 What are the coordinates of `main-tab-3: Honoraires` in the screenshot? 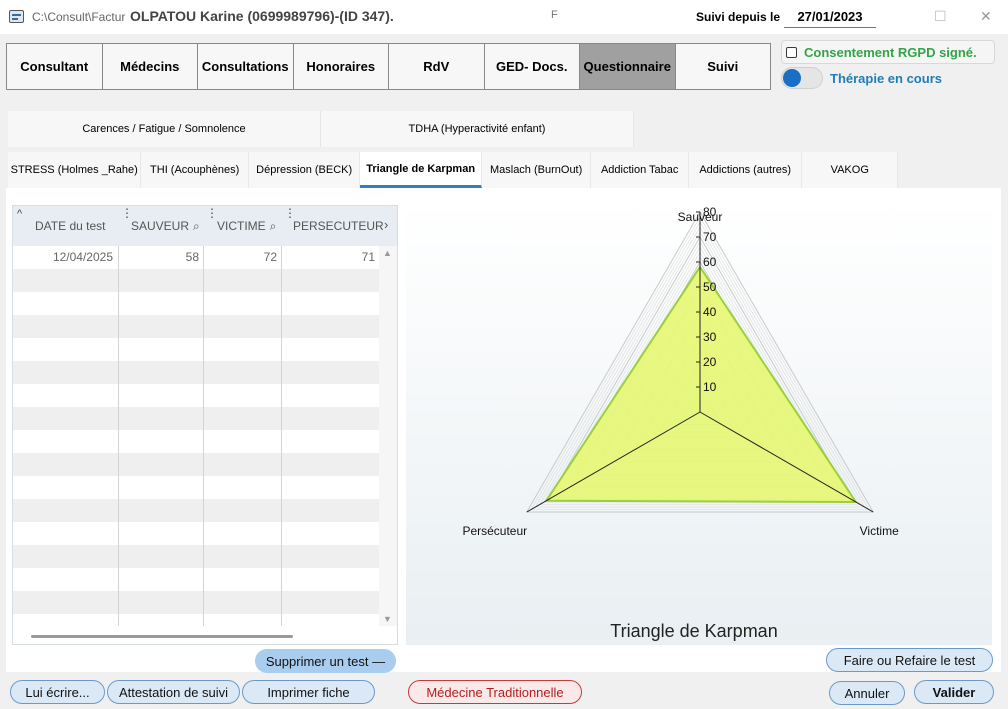 It's located at (341, 66).